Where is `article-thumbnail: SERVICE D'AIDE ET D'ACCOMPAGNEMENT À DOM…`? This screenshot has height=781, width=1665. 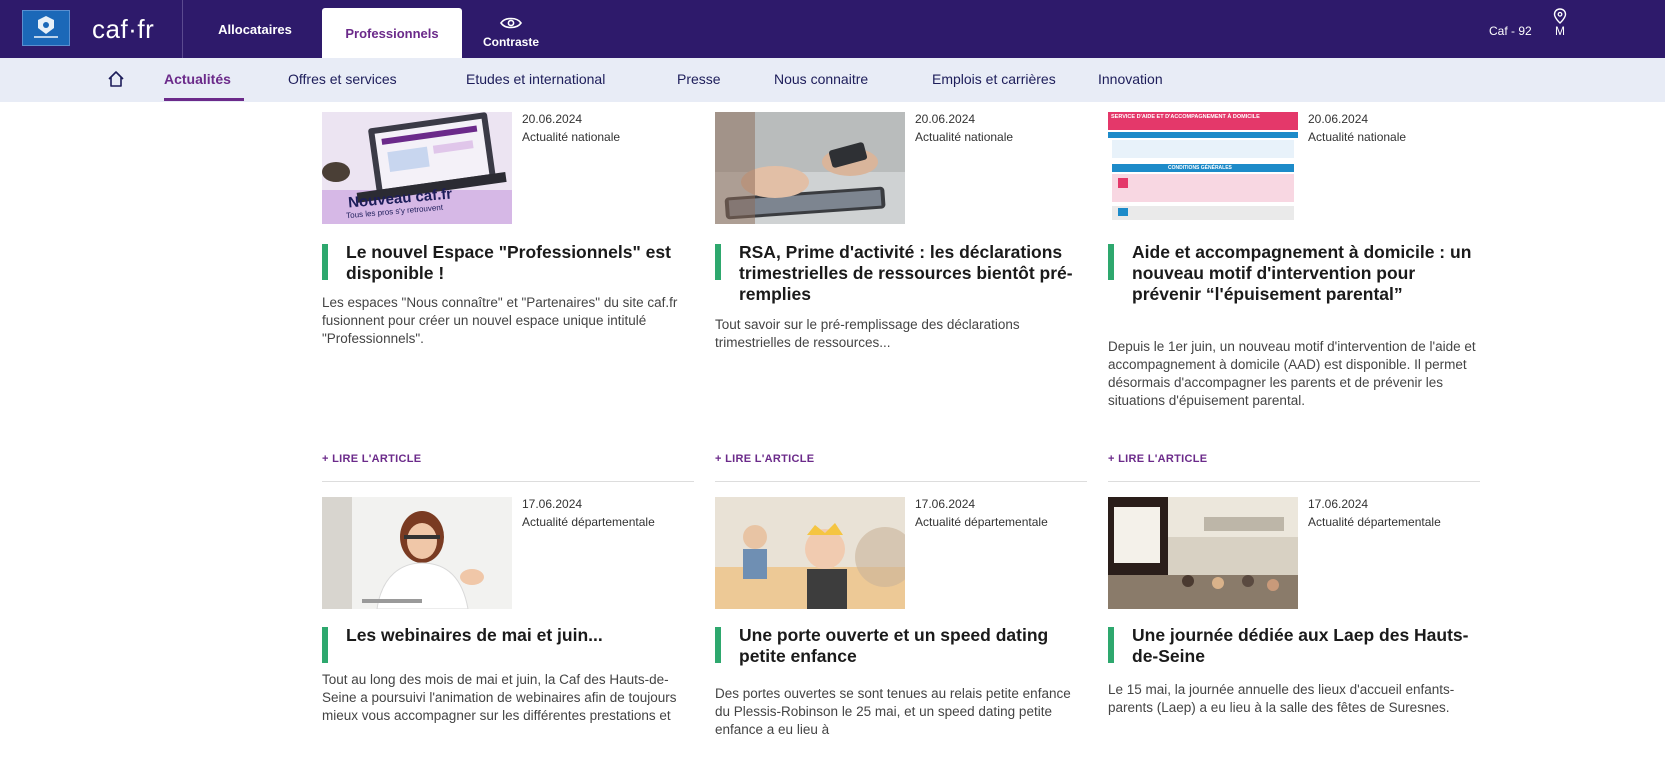
article-thumbnail: SERVICE D'AIDE ET D'ACCOMPAGNEMENT À DOM… is located at coordinates (1203, 168).